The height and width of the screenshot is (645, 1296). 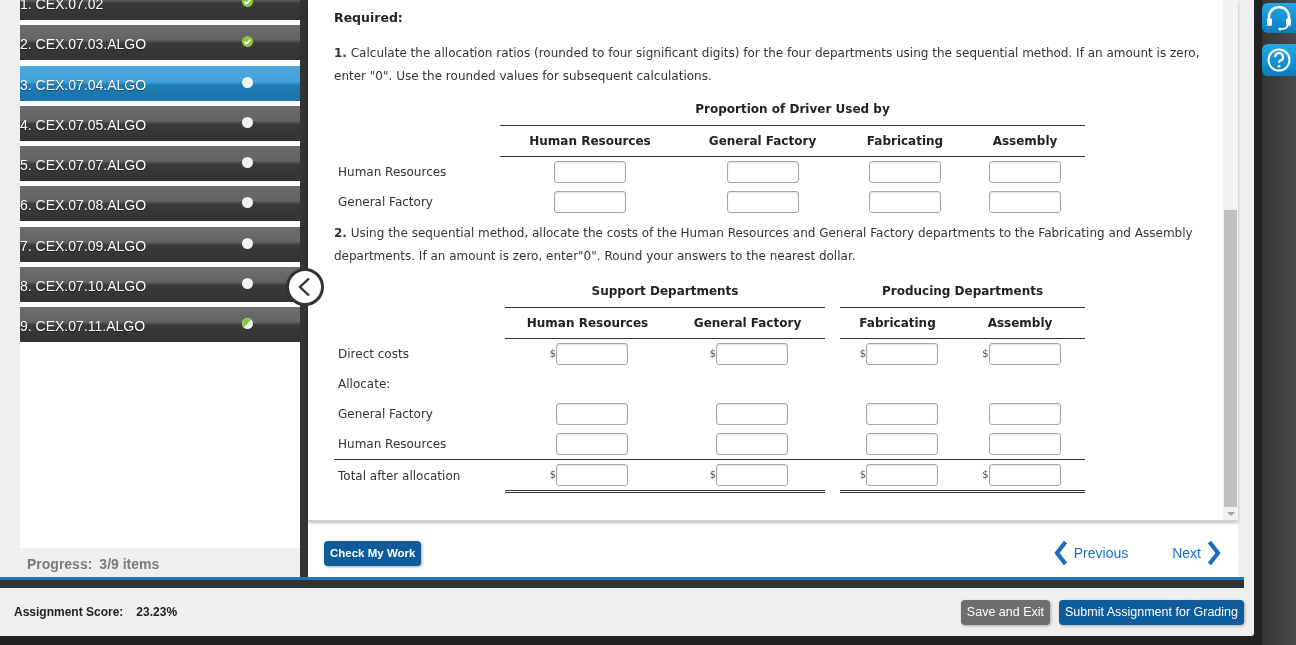 I want to click on required-heading: Required:, so click(x=369, y=18).